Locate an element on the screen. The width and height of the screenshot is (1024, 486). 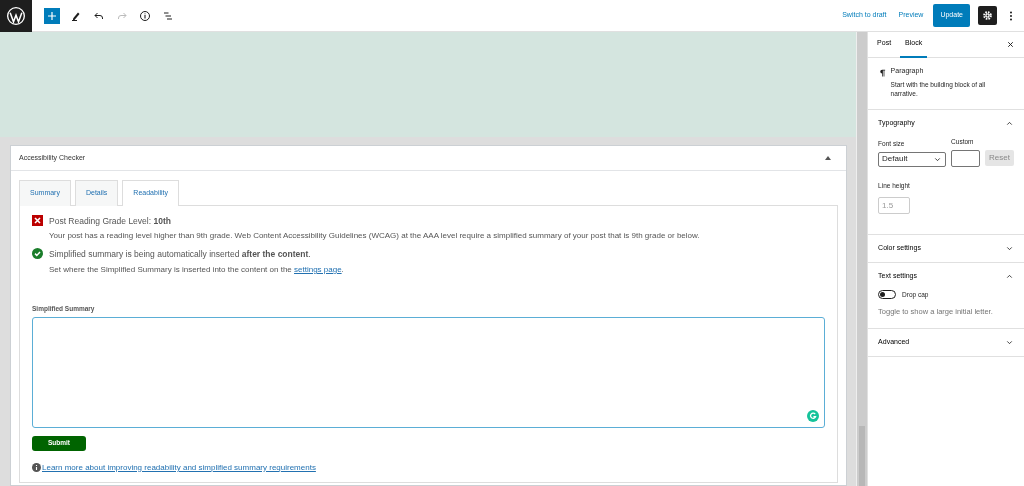
triangle-icon is located at coordinates (828, 158).